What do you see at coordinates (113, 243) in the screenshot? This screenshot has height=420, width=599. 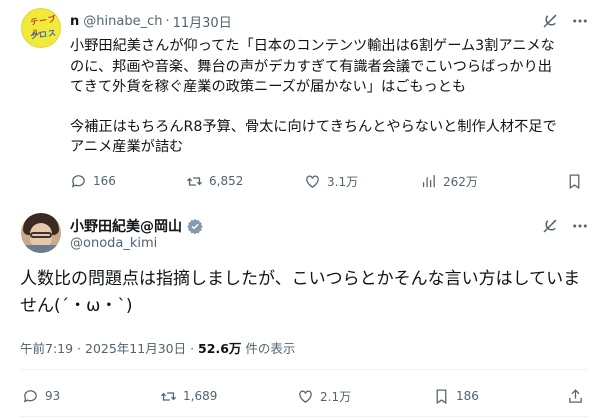 I see `user-handle: @onoda_kimi` at bounding box center [113, 243].